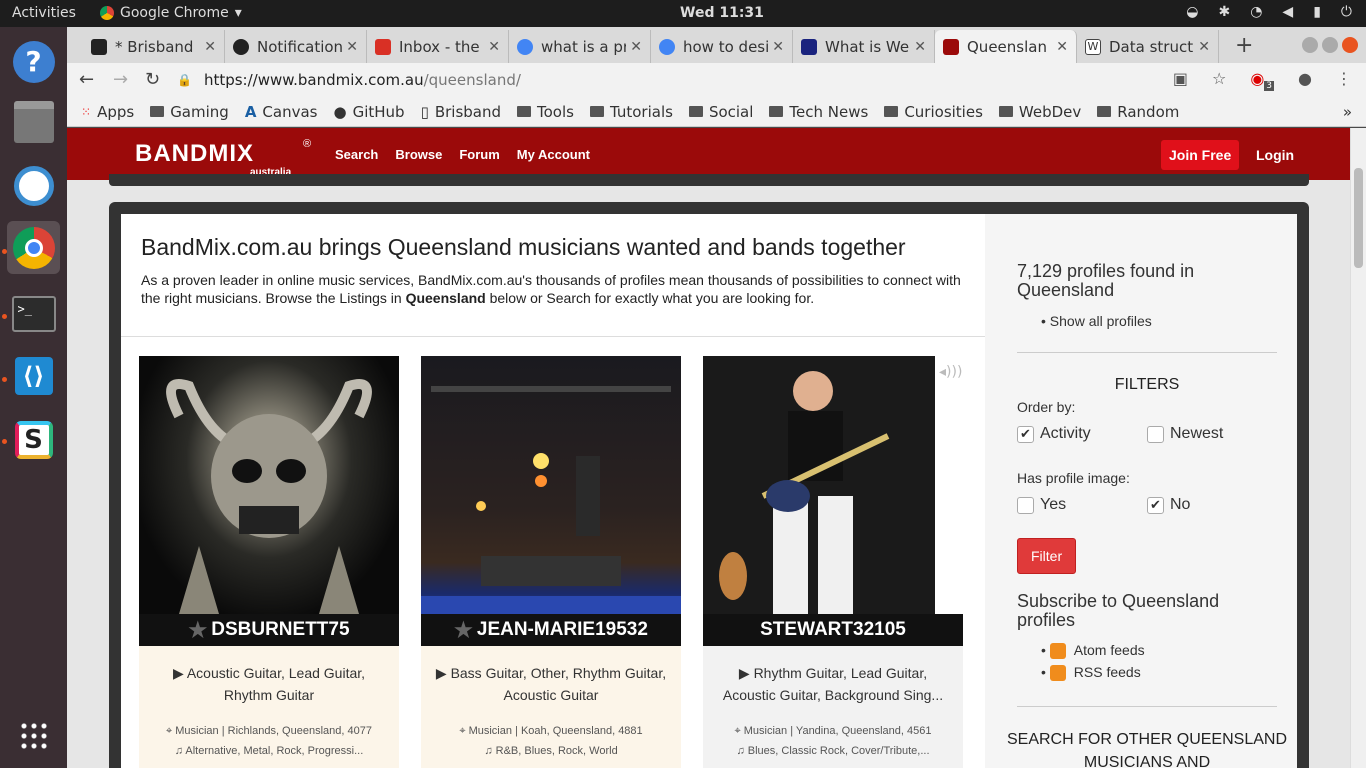 This screenshot has height=768, width=1366. Describe the element at coordinates (524, 111) in the screenshot. I see `folder-icon` at that location.